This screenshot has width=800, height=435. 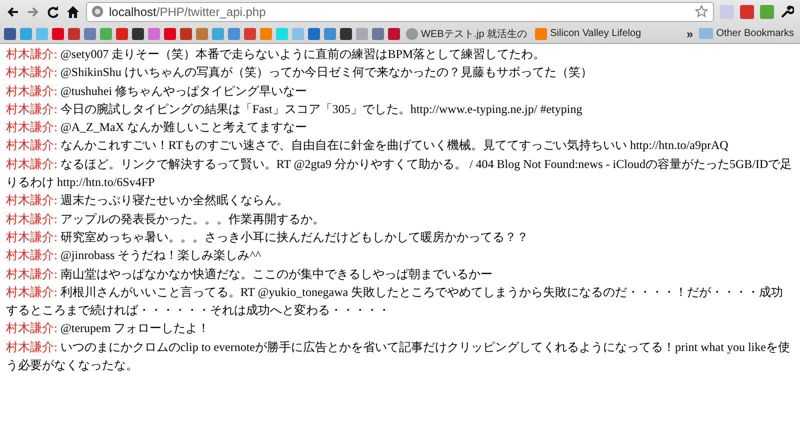 I want to click on tweet-text: 村木謙介: 週末たっぷり寝たせいか全然眠くならん。, so click(x=148, y=201).